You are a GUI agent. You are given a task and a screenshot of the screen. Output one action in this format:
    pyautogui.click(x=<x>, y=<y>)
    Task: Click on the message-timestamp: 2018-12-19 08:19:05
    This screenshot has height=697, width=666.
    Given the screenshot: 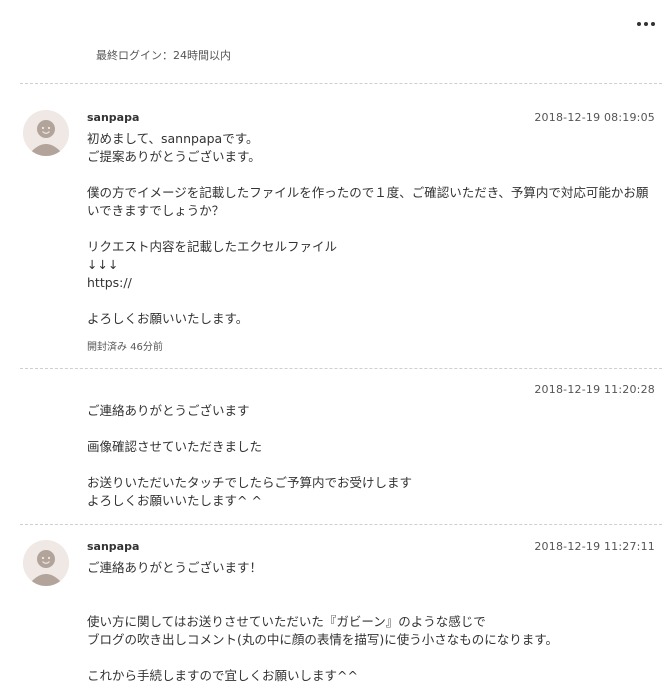 What is the action you would take?
    pyautogui.click(x=594, y=117)
    